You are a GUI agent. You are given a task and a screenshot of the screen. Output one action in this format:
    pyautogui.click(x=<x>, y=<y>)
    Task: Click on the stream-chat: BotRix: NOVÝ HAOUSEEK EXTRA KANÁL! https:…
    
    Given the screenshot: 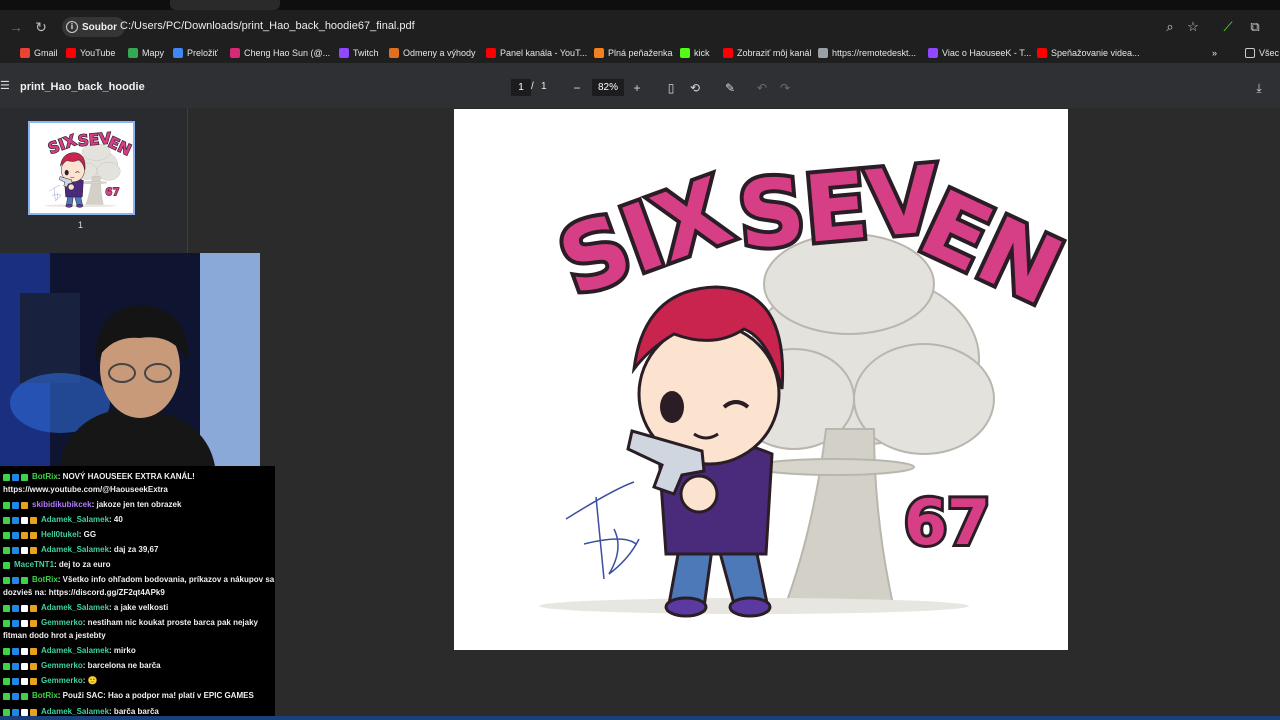 What is the action you would take?
    pyautogui.click(x=137, y=593)
    